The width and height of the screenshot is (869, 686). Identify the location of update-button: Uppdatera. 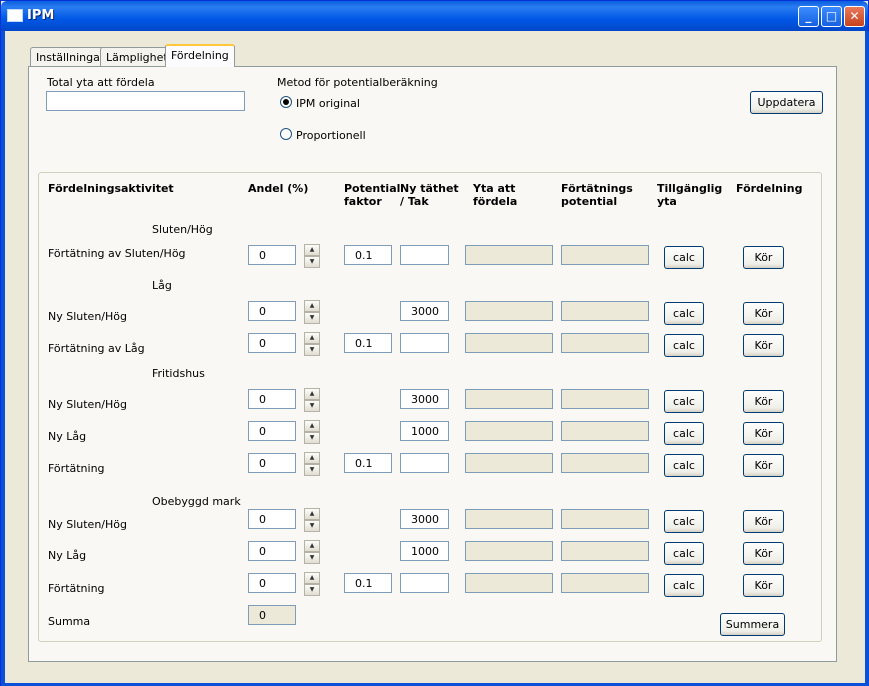
(786, 102).